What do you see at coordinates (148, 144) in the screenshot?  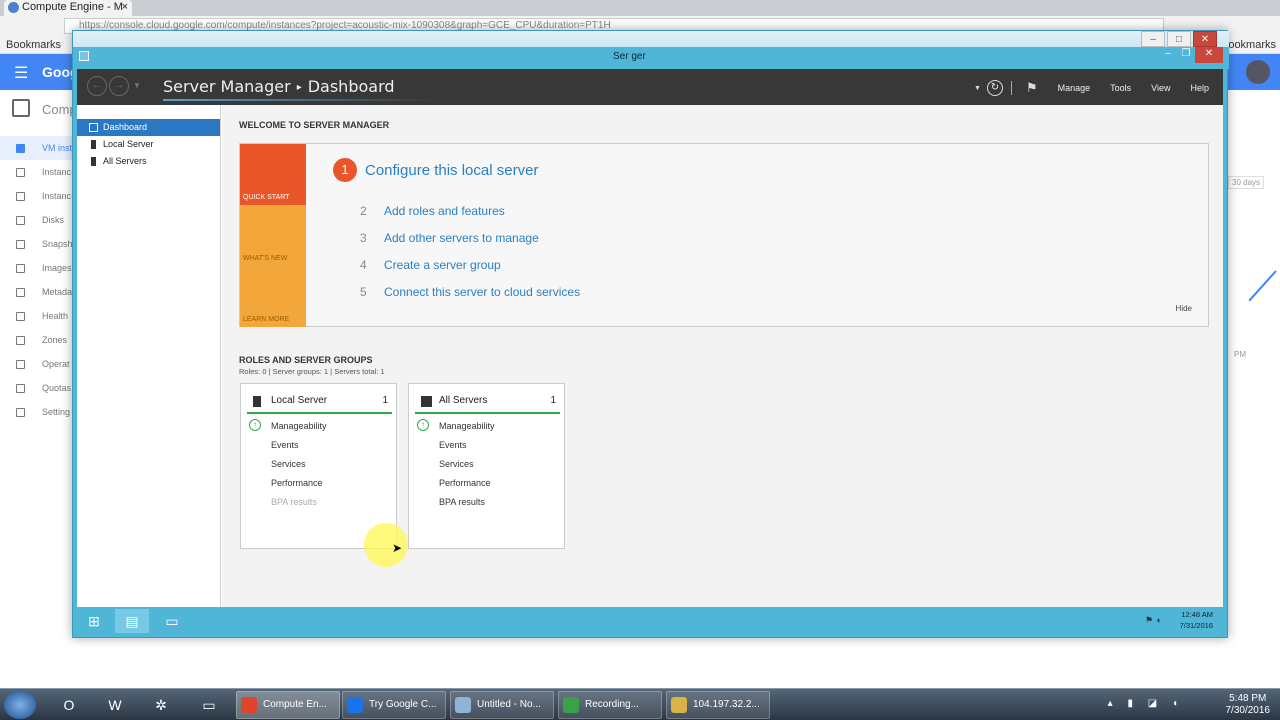 I see `sidebar-item-local-server: Local Server` at bounding box center [148, 144].